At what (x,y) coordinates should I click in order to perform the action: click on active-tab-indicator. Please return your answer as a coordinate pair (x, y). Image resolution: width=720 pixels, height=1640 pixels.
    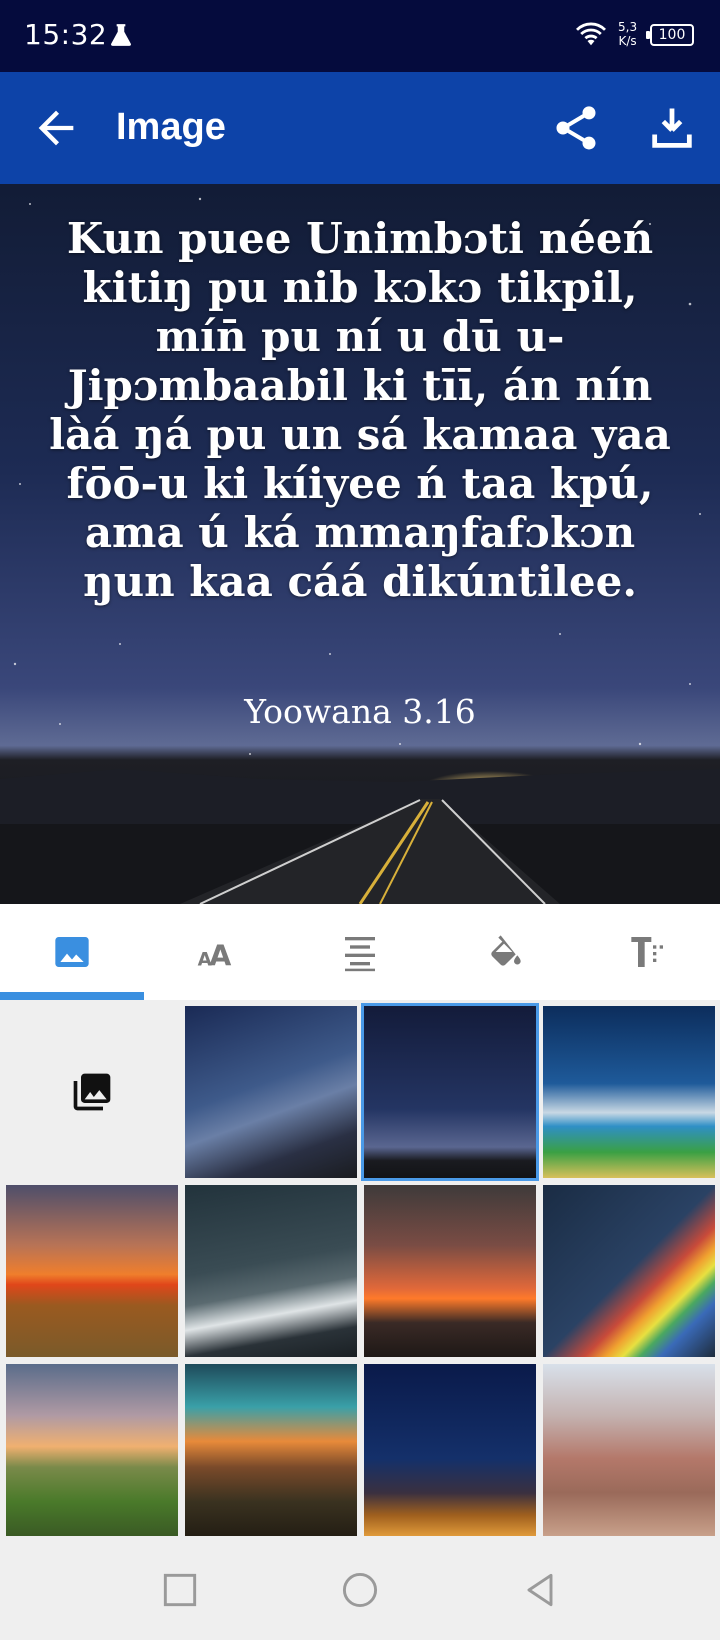
    Looking at the image, I should click on (72, 996).